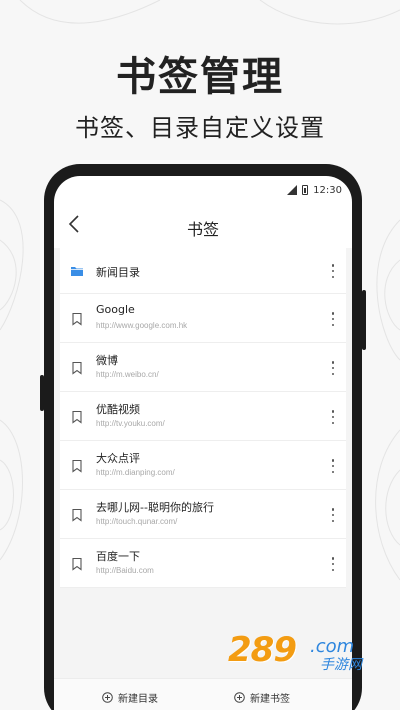 This screenshot has width=400, height=710. I want to click on page-title: 书签, so click(202, 229).